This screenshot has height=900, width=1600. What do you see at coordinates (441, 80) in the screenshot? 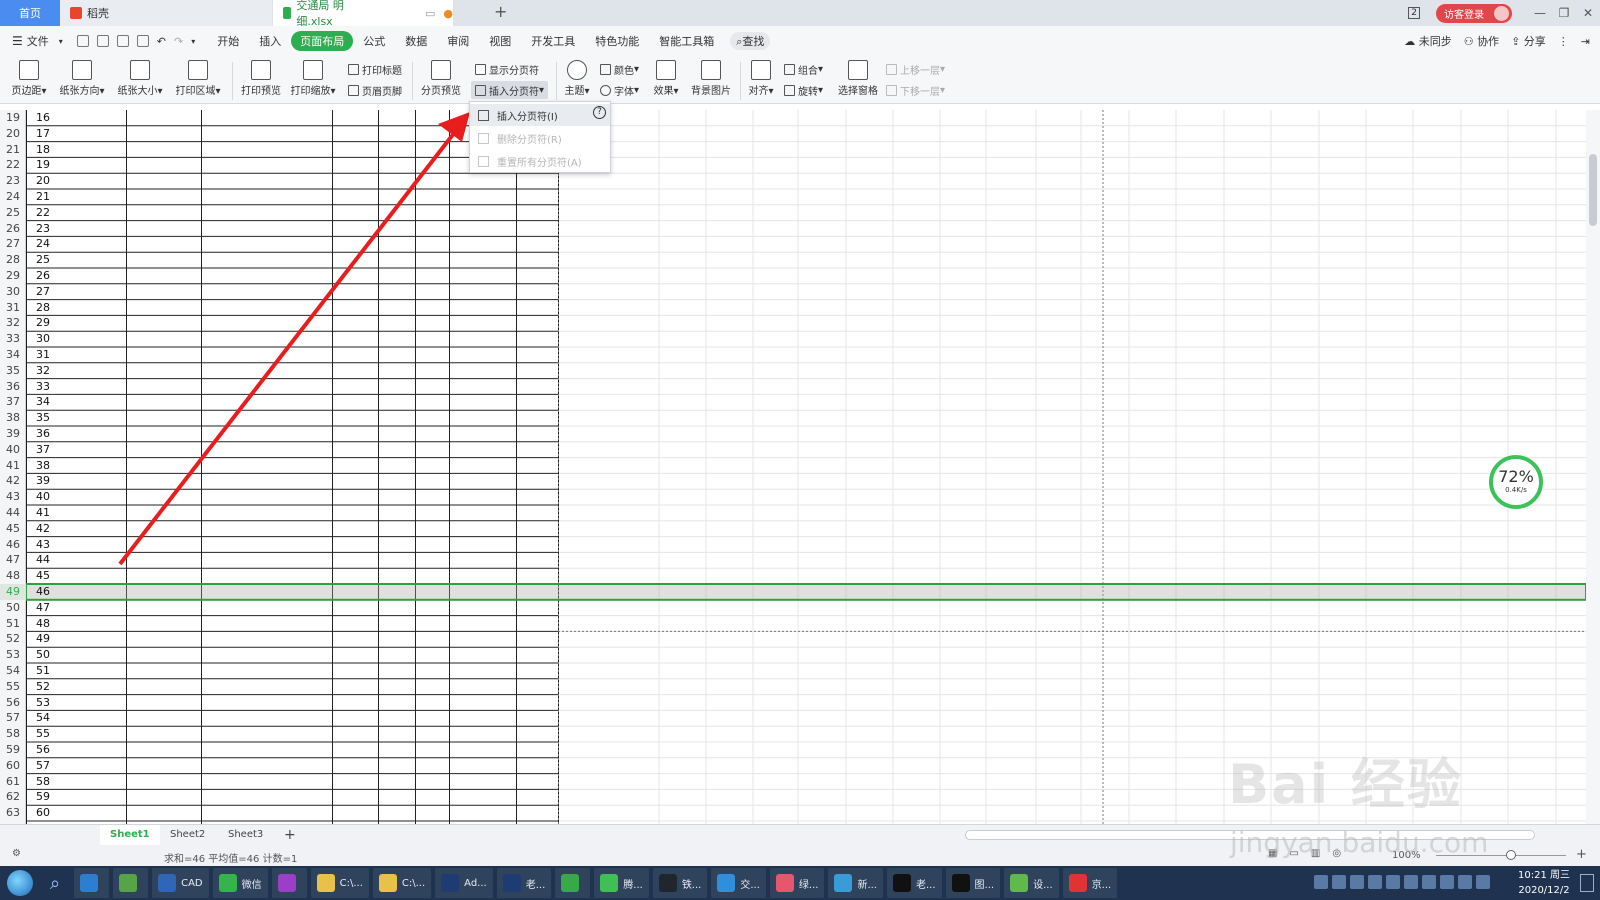
I see `page-break-preview-button: 分页预览` at bounding box center [441, 80].